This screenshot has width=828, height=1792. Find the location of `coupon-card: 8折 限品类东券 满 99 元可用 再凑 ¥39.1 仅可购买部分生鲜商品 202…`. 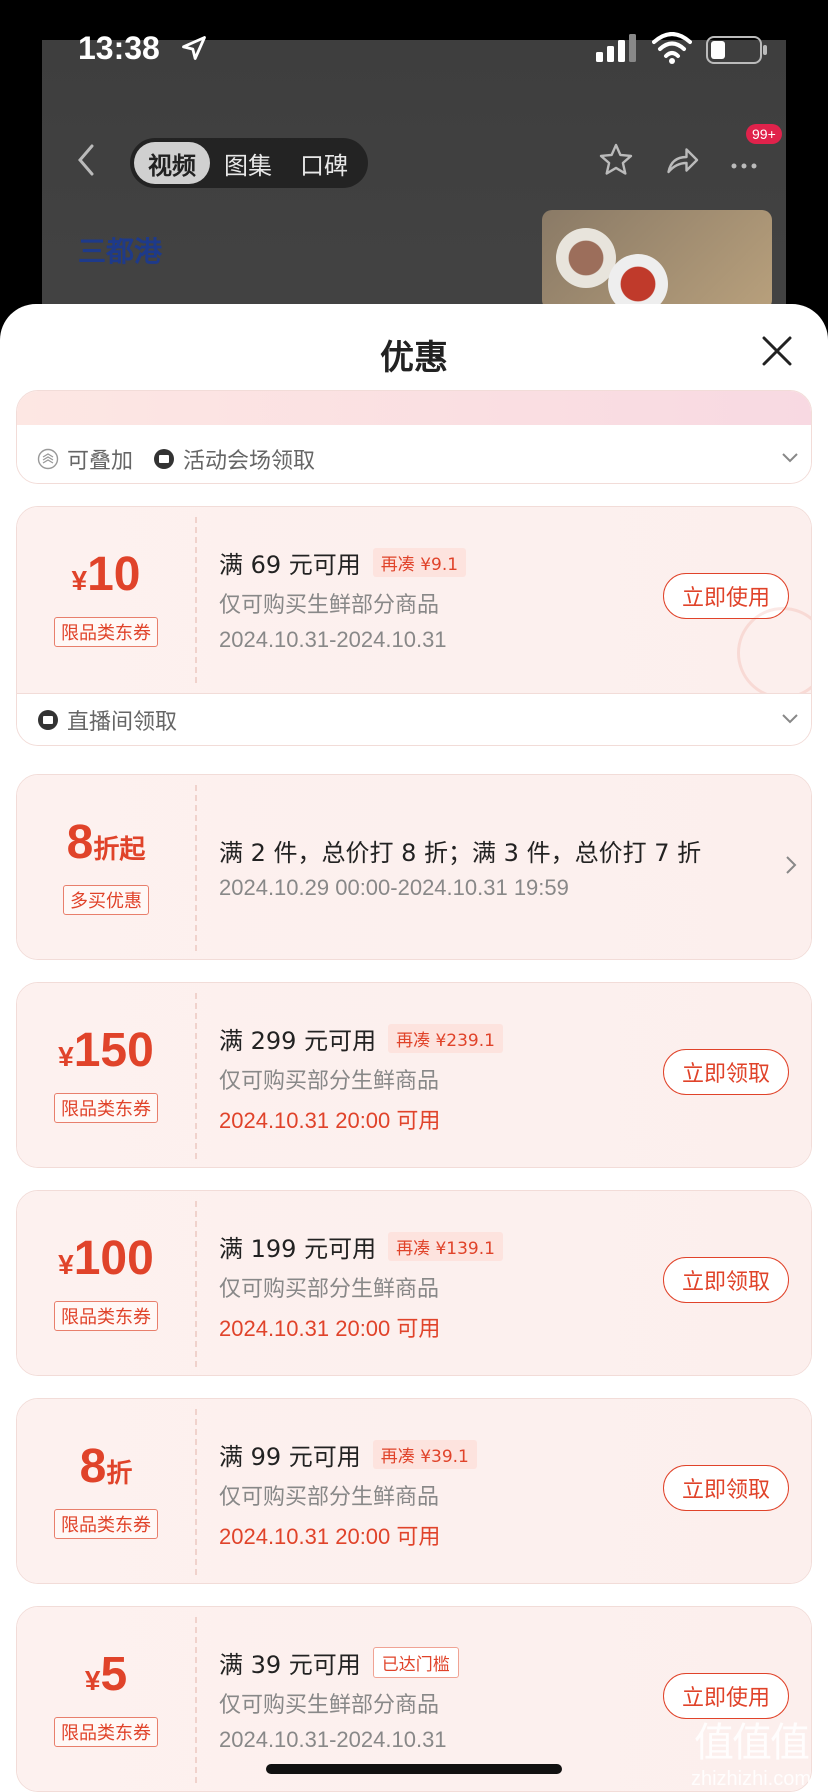

coupon-card: 8折 限品类东券 满 99 元可用 再凑 ¥39.1 仅可购买部分生鲜商品 202… is located at coordinates (414, 1491).